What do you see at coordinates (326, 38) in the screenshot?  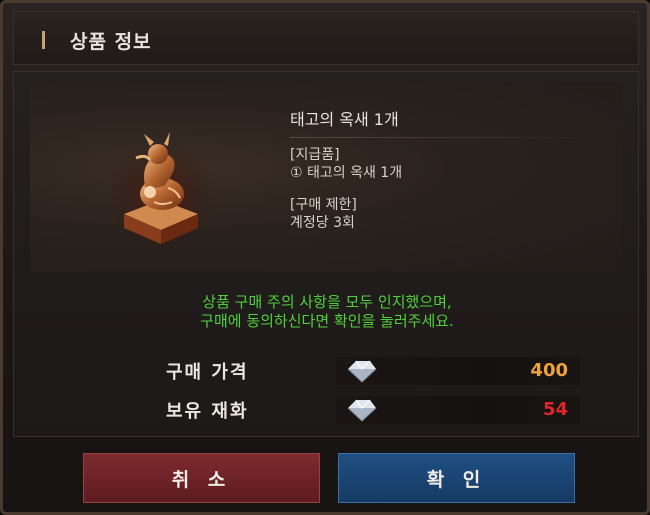 I see `dialog-header: 상품 정보` at bounding box center [326, 38].